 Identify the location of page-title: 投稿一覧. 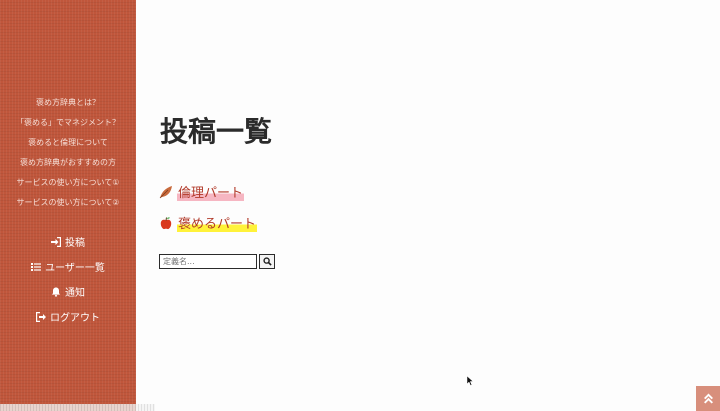
(216, 131).